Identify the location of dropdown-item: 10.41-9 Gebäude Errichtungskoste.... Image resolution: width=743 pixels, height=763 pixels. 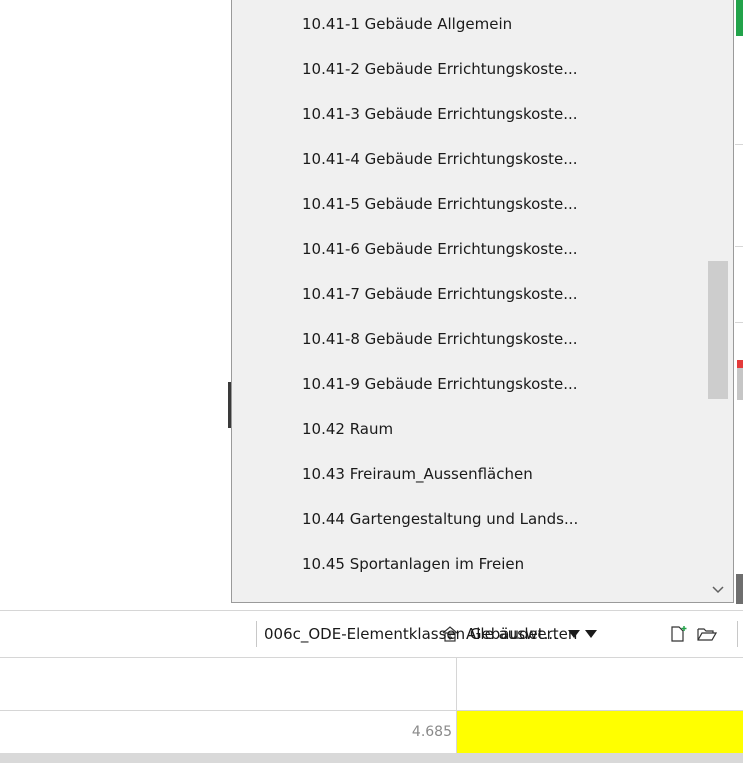
(467, 384).